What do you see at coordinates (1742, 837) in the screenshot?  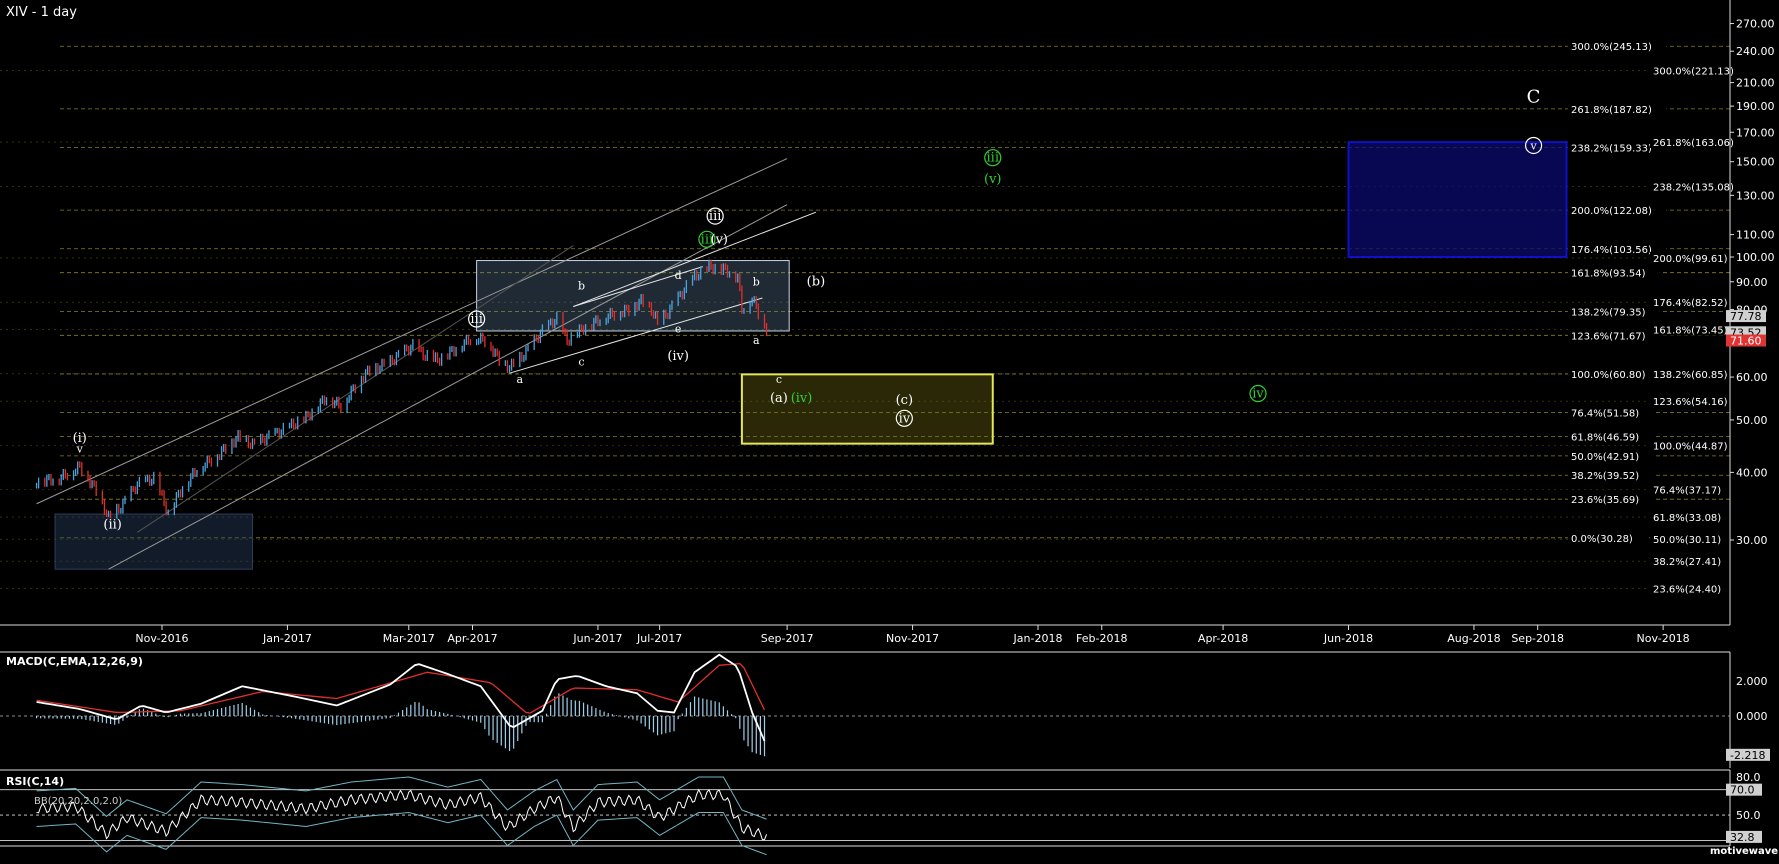 I see `rsi-tick-label: 32.8` at bounding box center [1742, 837].